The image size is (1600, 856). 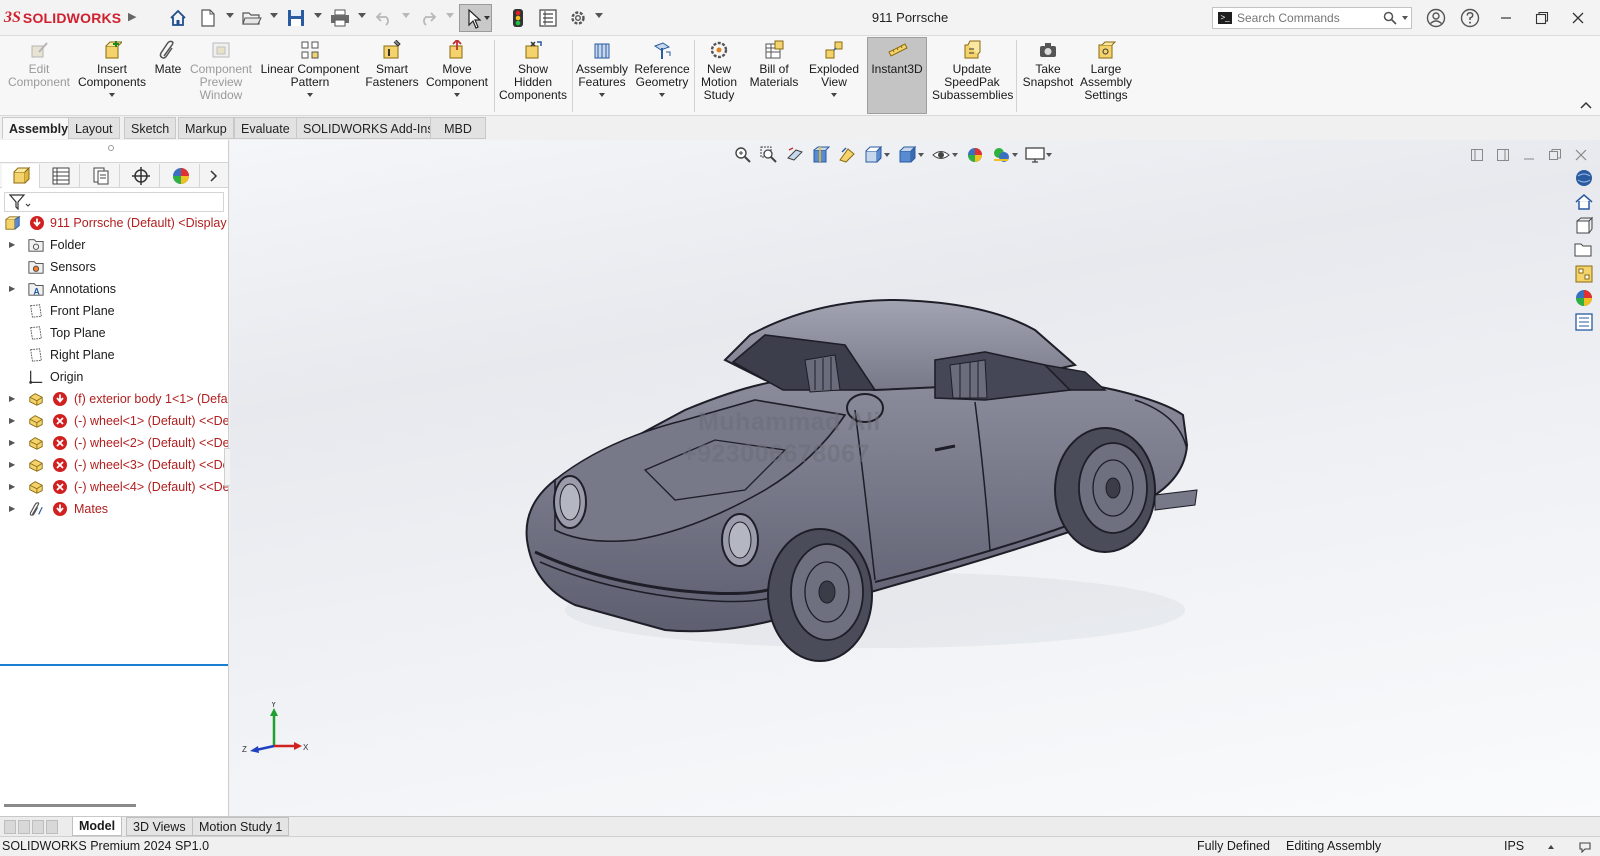 What do you see at coordinates (1035, 155) in the screenshot?
I see `view-settings-icon` at bounding box center [1035, 155].